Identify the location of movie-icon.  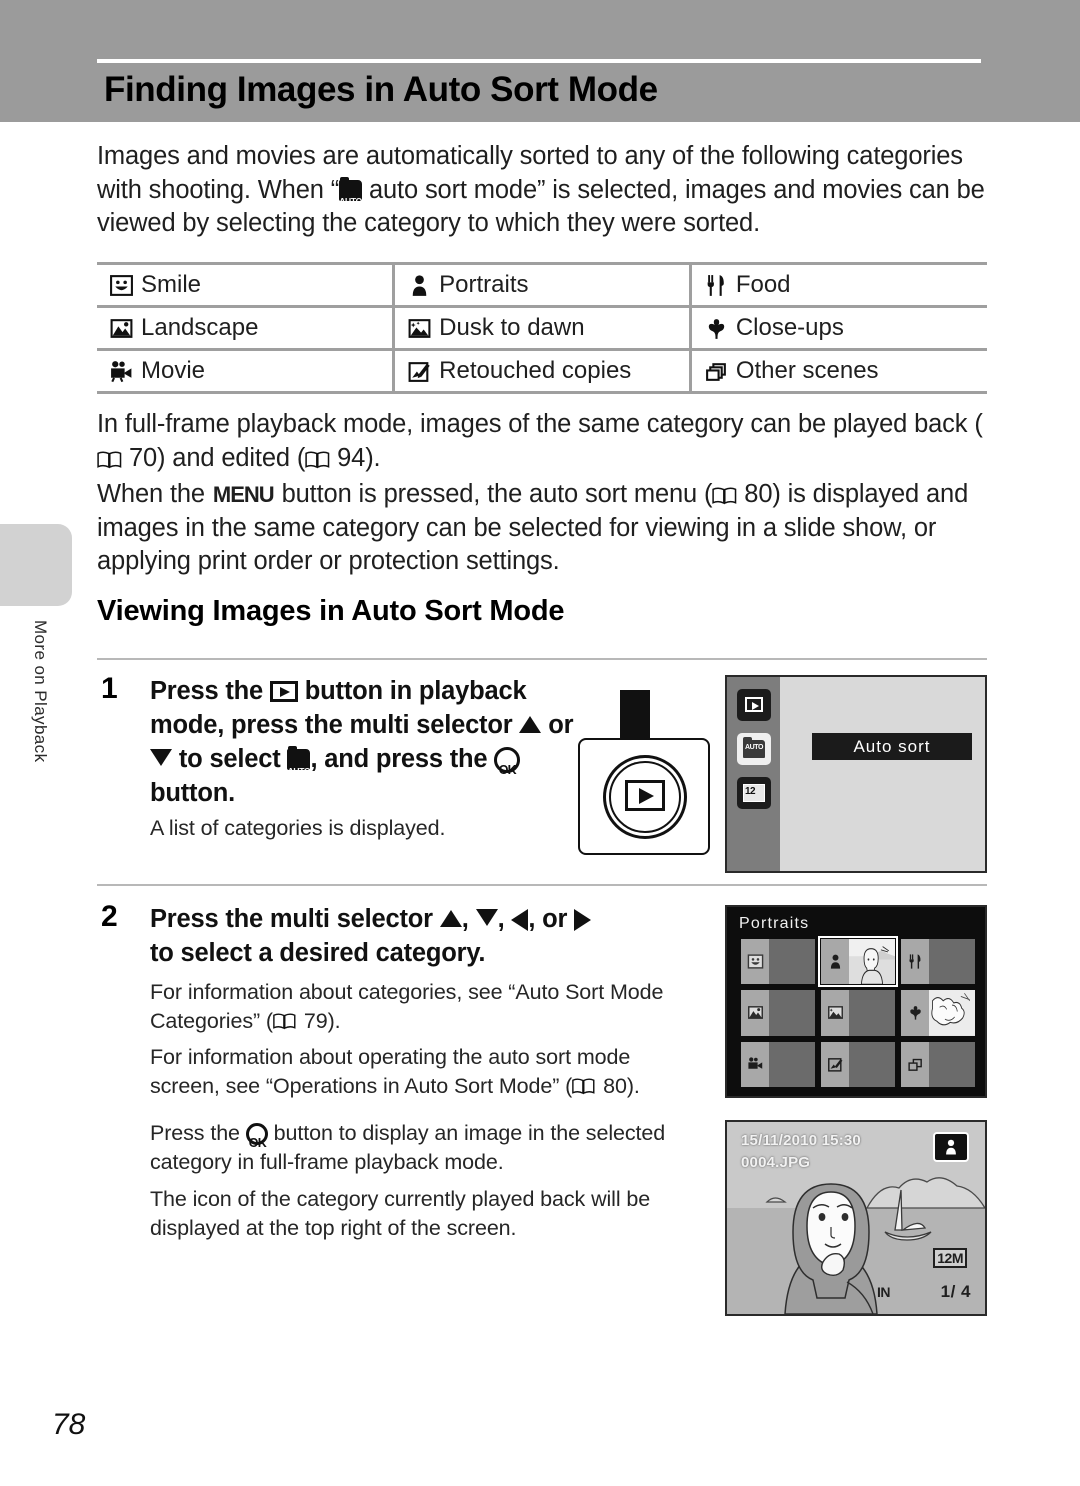
(755, 1064).